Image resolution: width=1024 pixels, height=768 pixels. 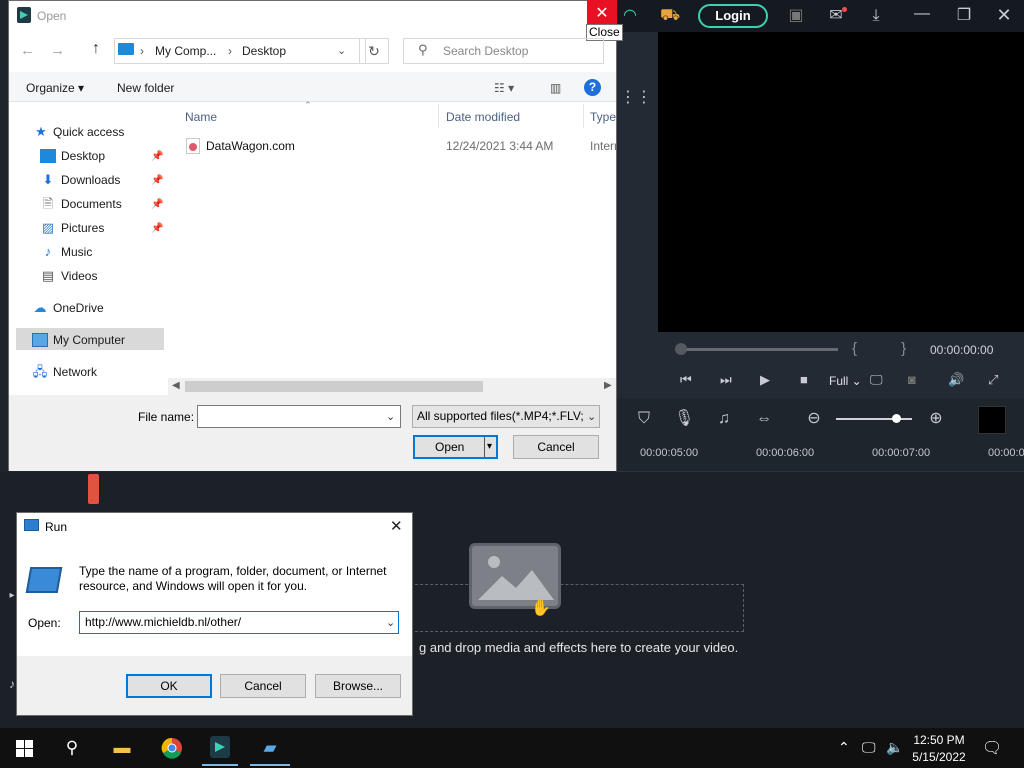 What do you see at coordinates (56, 527) in the screenshot?
I see `run-dialog-title: Run` at bounding box center [56, 527].